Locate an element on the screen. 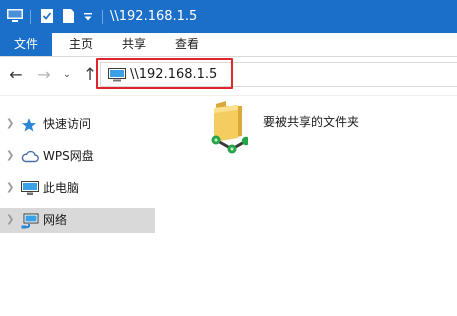 The height and width of the screenshot is (316, 457). sidebar-item-label: WPS网盘 is located at coordinates (68, 156).